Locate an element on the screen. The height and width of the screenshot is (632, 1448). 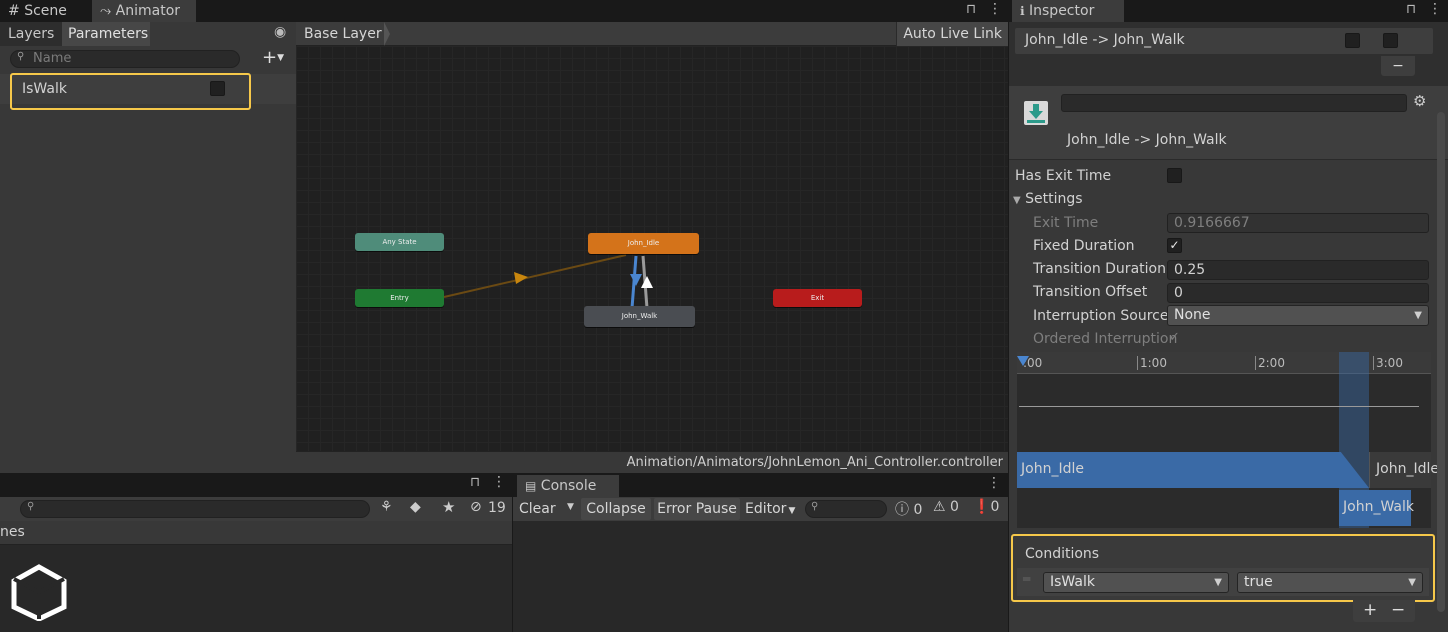
tab-inspector: ℹ Inspector is located at coordinates (1068, 11).